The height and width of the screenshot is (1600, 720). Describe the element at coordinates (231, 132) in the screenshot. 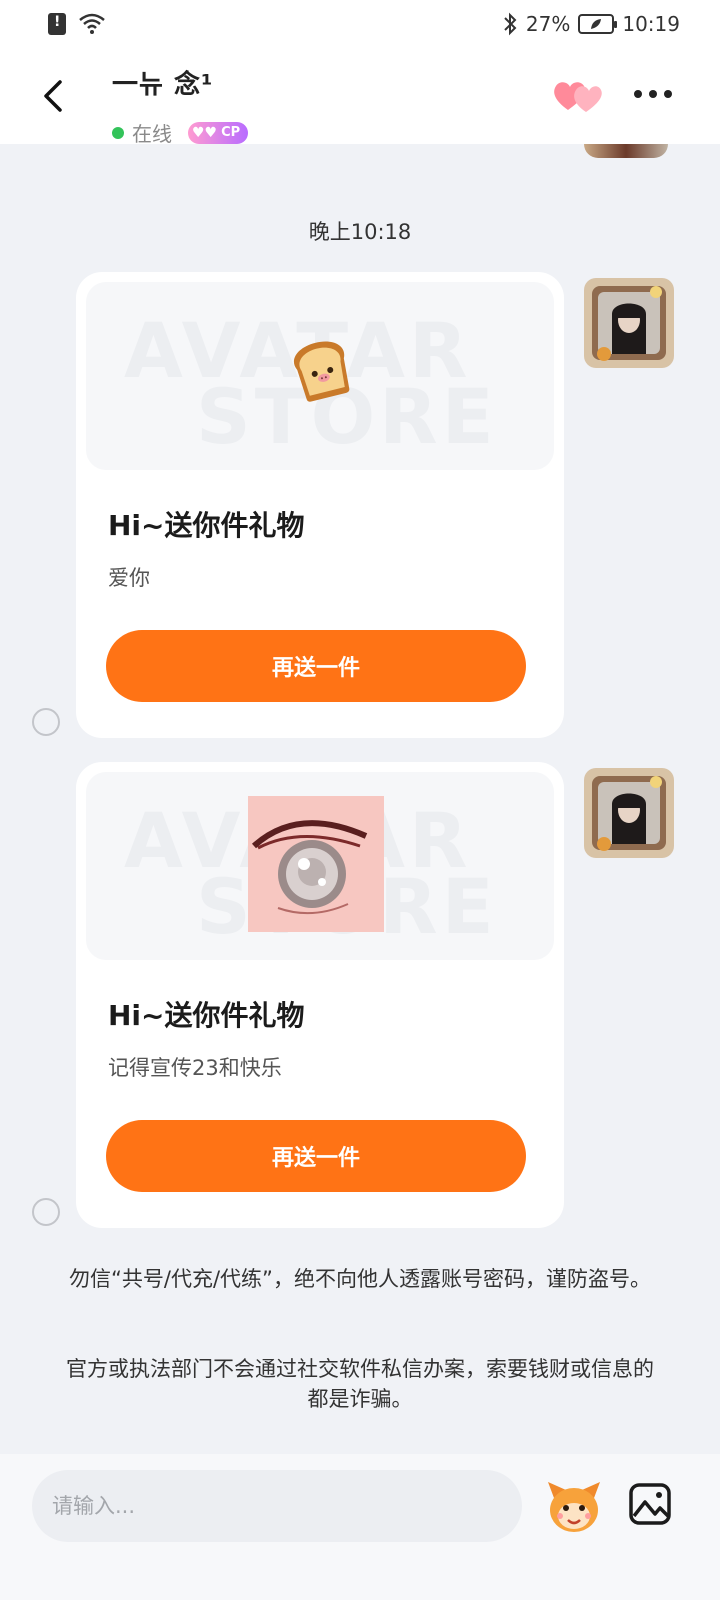

I see `cp-badge-label: CP` at that location.